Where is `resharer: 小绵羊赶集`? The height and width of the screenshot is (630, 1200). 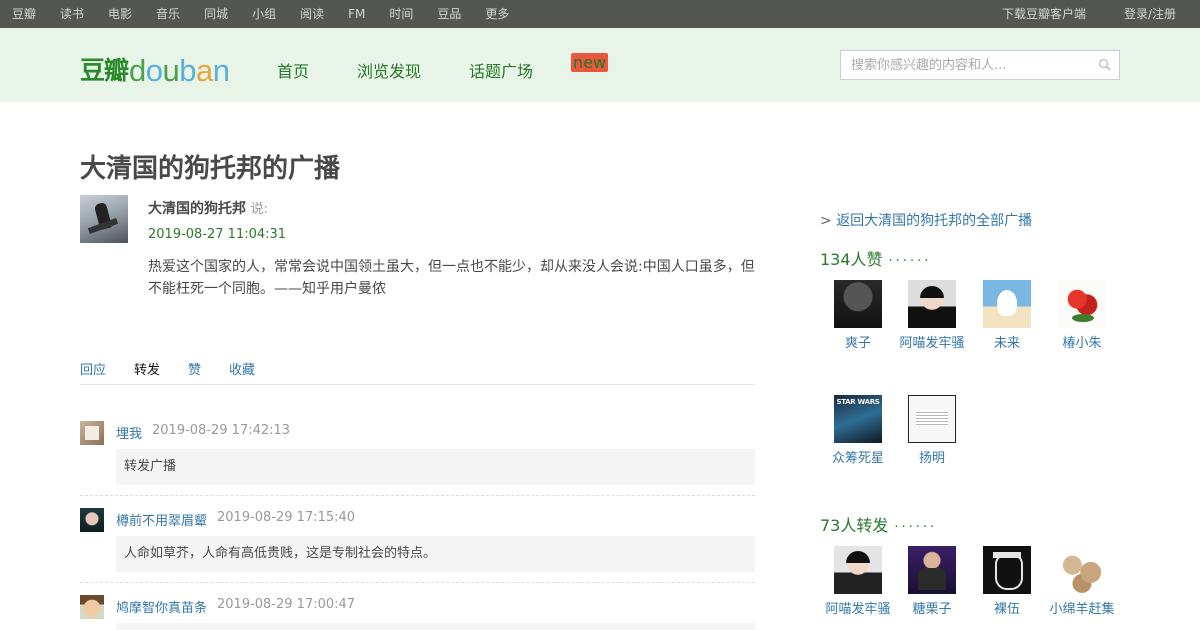
resharer: 小绵羊赶集 is located at coordinates (1082, 581).